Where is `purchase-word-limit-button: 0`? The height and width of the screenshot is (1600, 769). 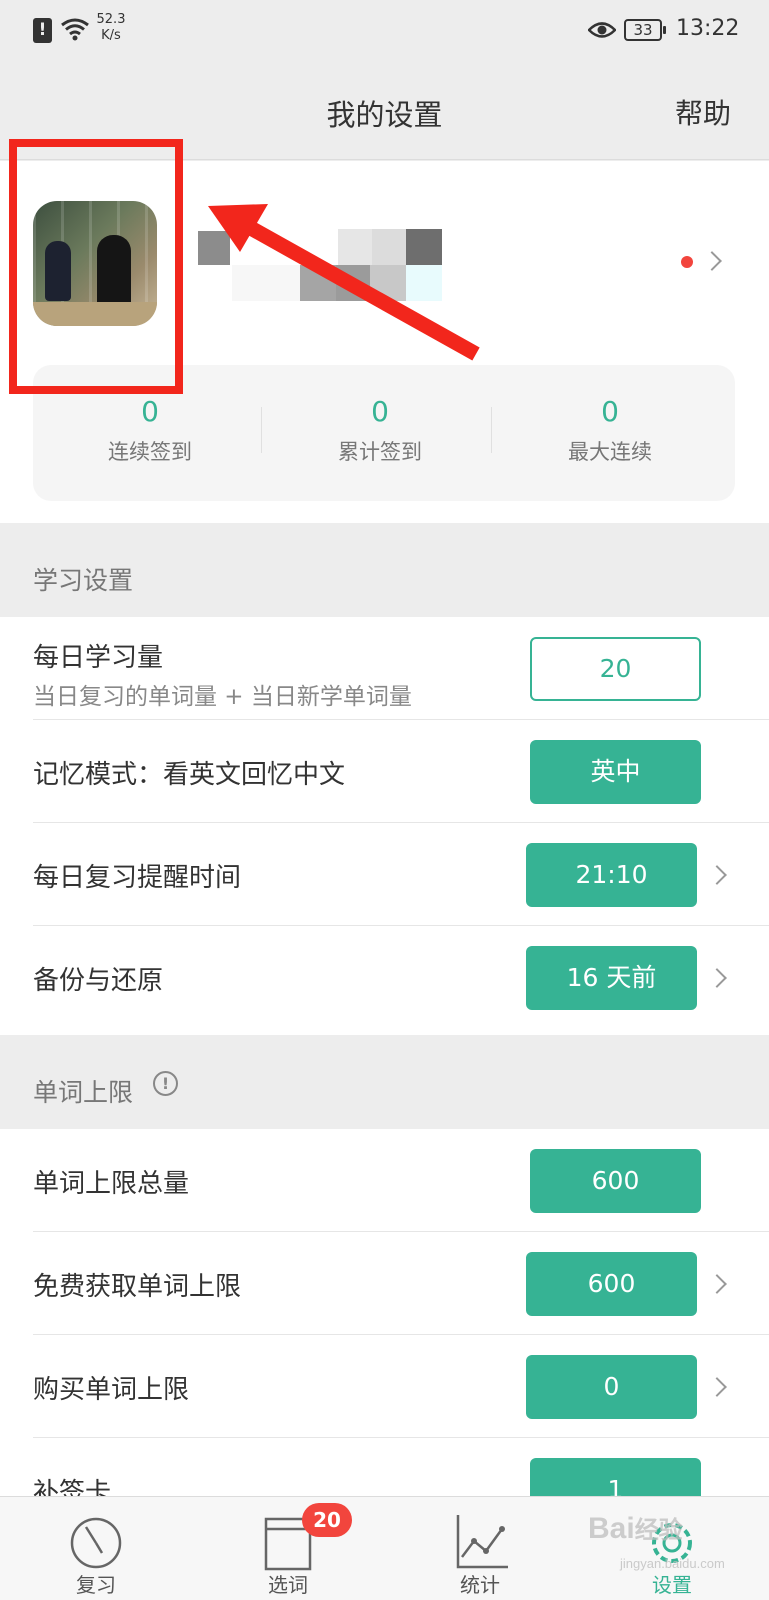
purchase-word-limit-button: 0 is located at coordinates (611, 1387).